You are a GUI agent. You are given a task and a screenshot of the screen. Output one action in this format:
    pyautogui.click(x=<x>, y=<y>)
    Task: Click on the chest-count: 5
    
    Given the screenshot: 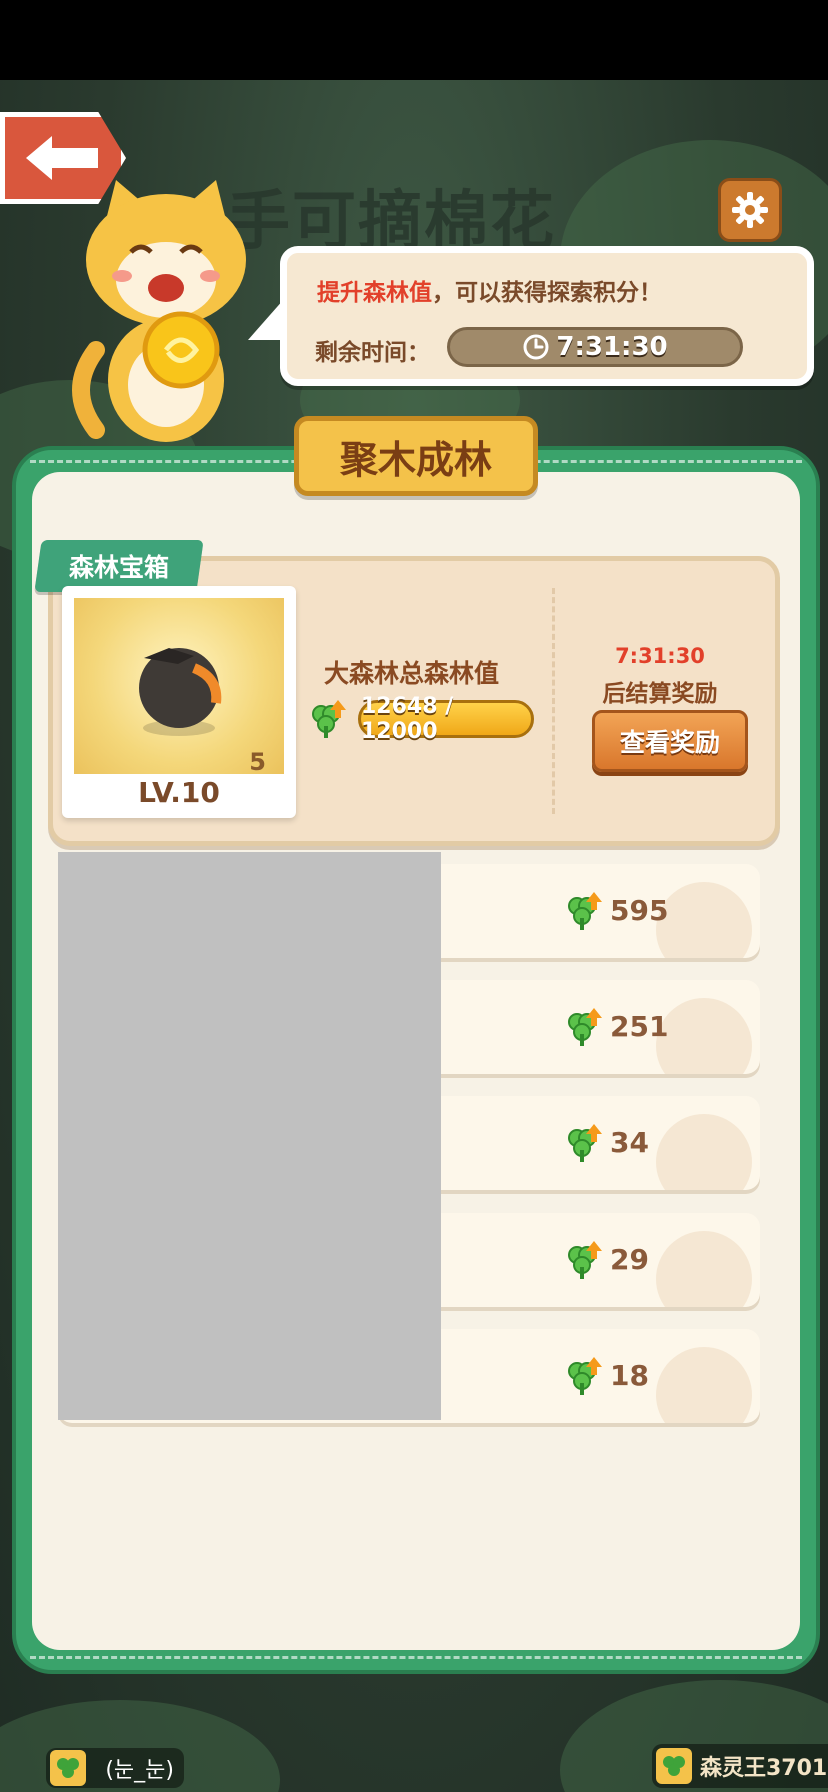 What is the action you would take?
    pyautogui.click(x=257, y=762)
    